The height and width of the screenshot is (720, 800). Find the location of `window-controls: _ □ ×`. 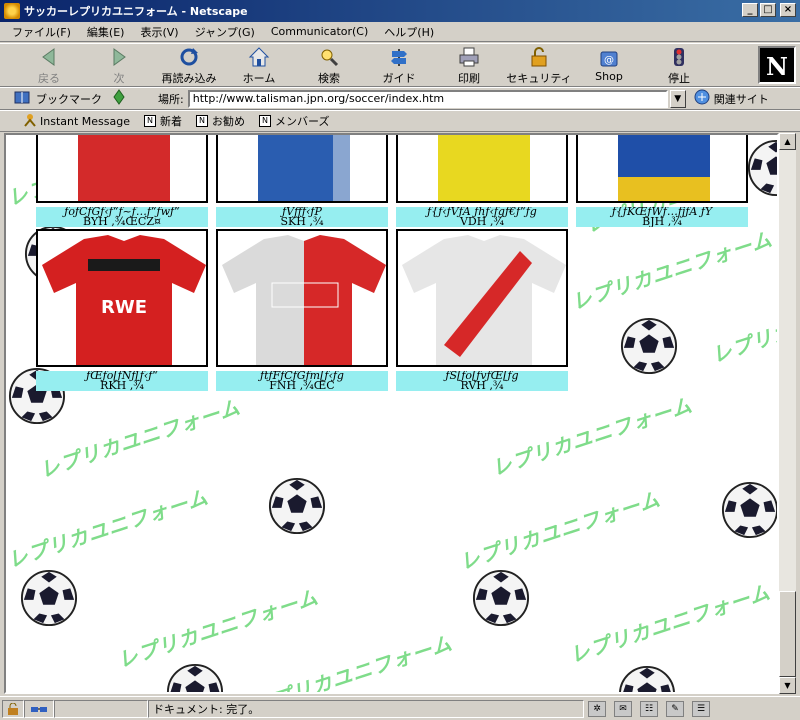

window-controls: _ □ × is located at coordinates (769, 10).